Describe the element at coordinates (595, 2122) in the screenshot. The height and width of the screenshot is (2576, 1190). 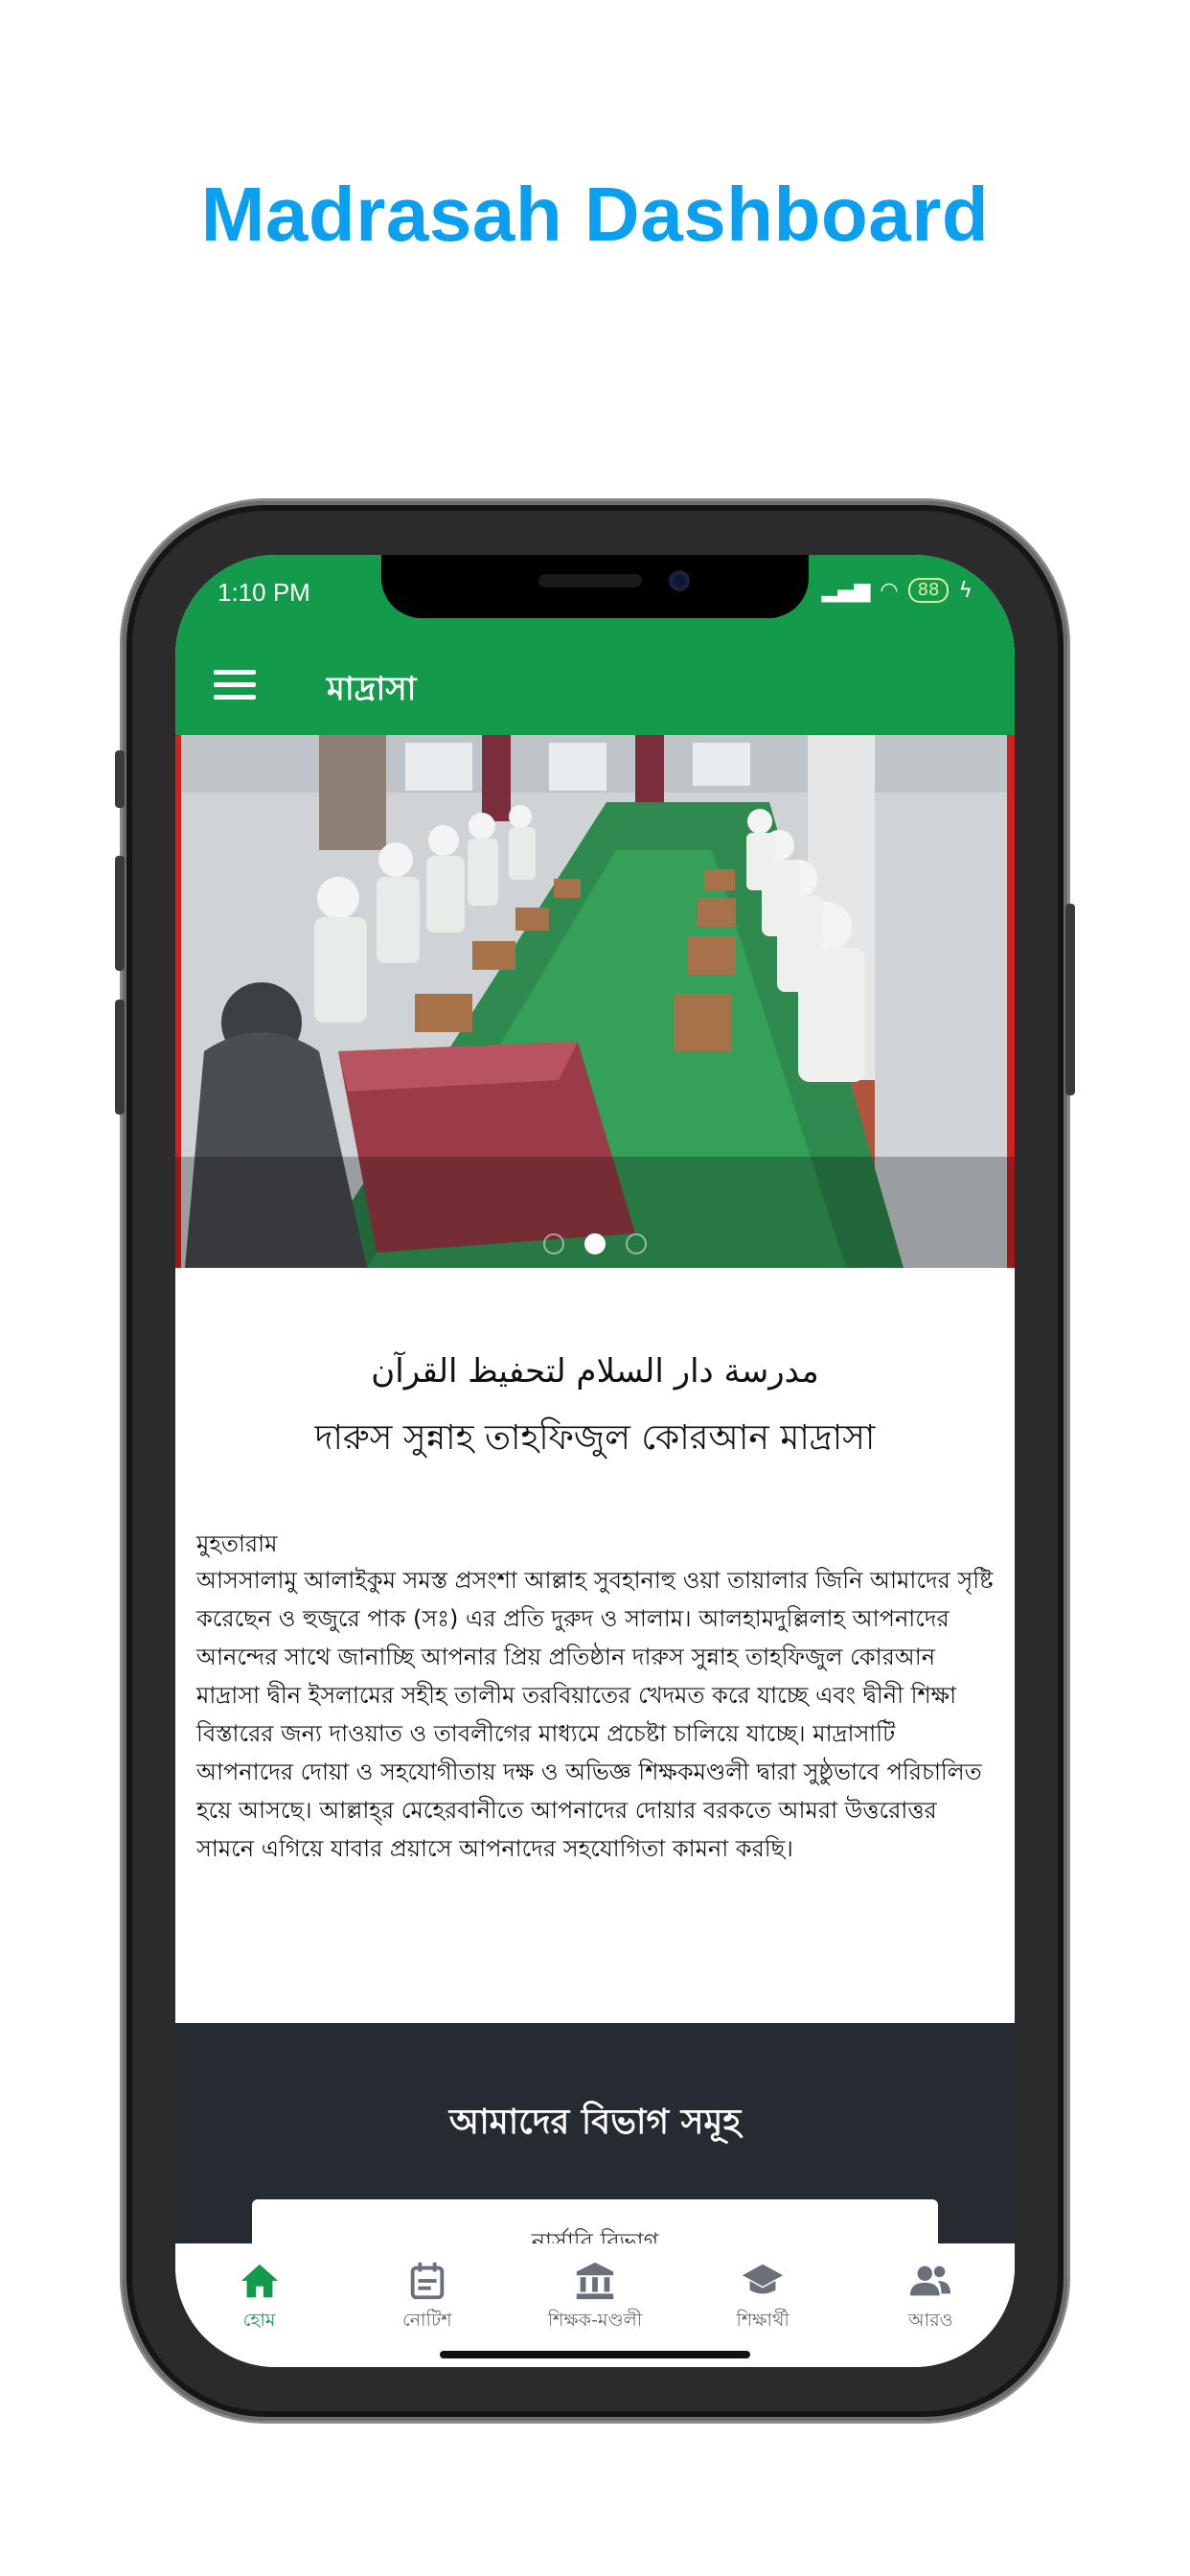
I see `departments-title: আমাদের বিভাগ সমূহ` at that location.